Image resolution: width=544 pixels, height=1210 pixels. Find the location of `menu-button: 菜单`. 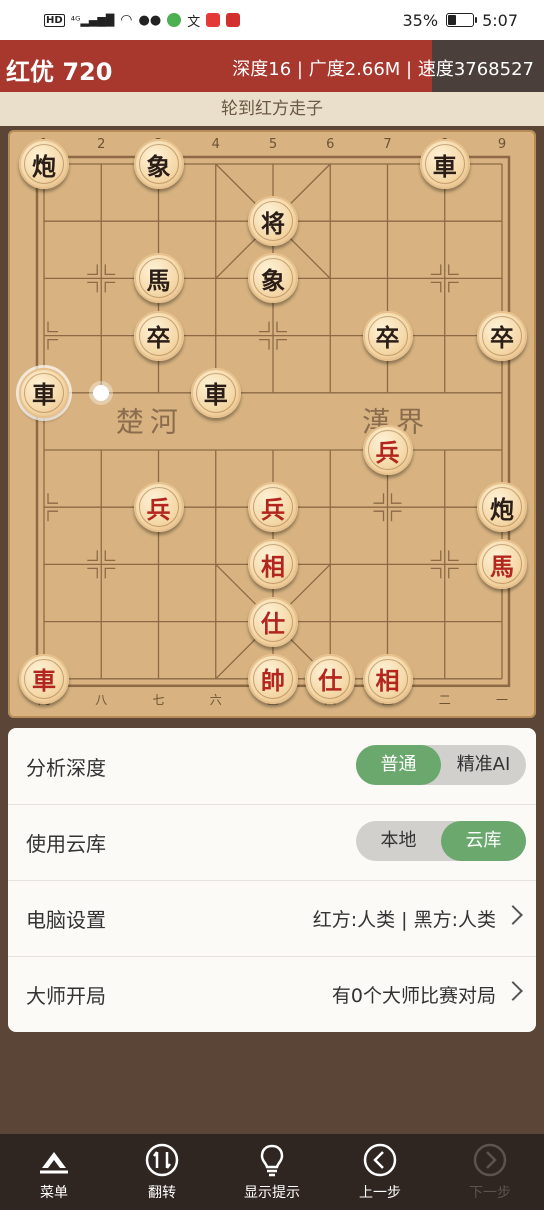

menu-button: 菜单 is located at coordinates (54, 1172).